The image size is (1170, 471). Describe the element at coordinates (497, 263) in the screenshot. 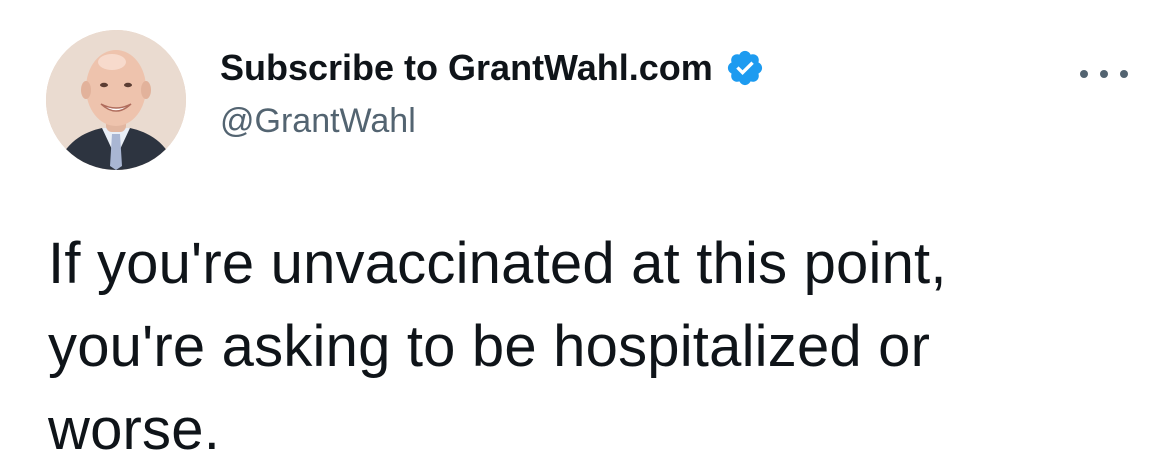

I see `tweet-text-line: If you're unvaccinated at this point,` at that location.